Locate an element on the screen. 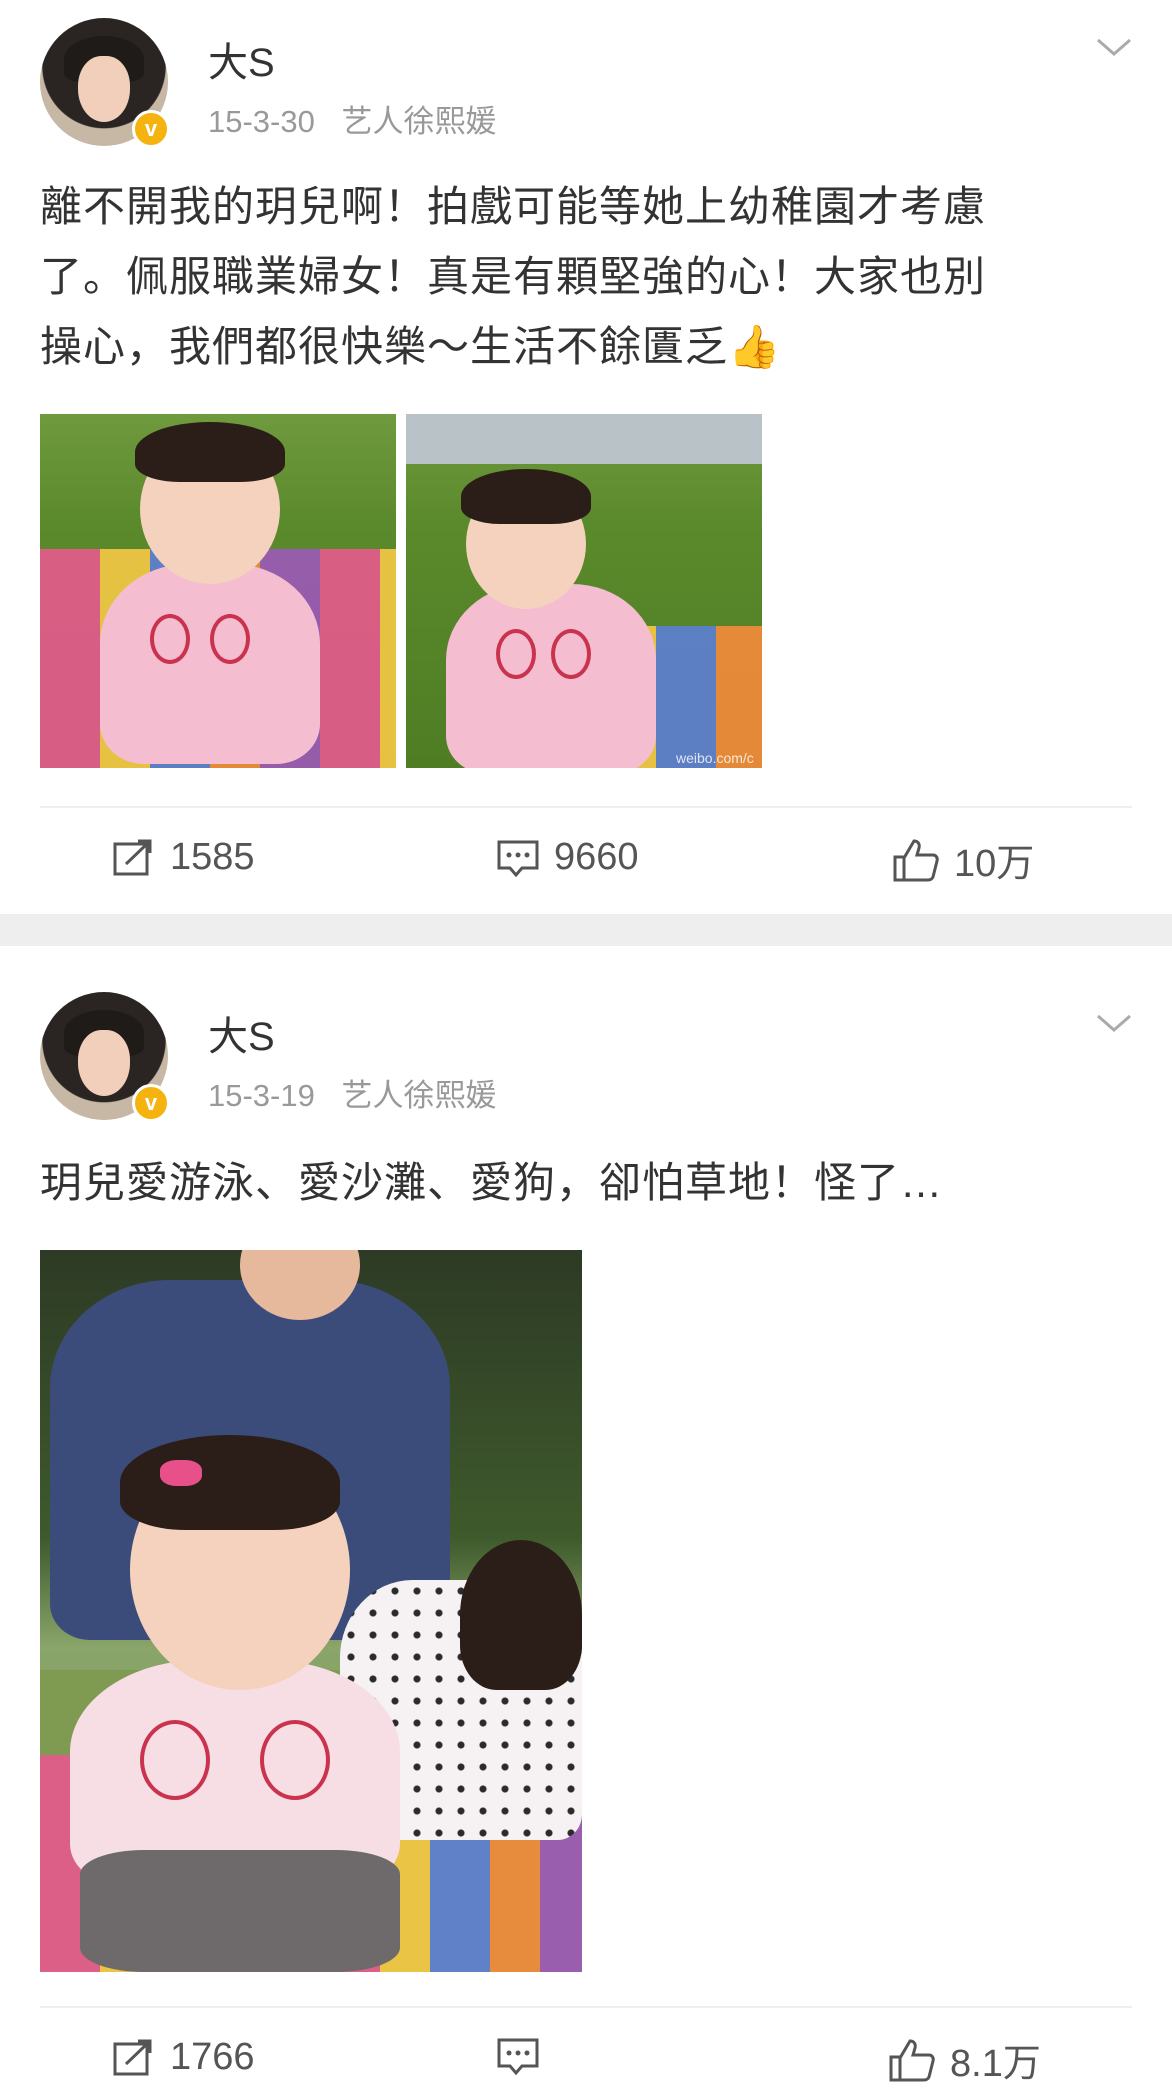 The image size is (1172, 2096). sky is located at coordinates (584, 439).